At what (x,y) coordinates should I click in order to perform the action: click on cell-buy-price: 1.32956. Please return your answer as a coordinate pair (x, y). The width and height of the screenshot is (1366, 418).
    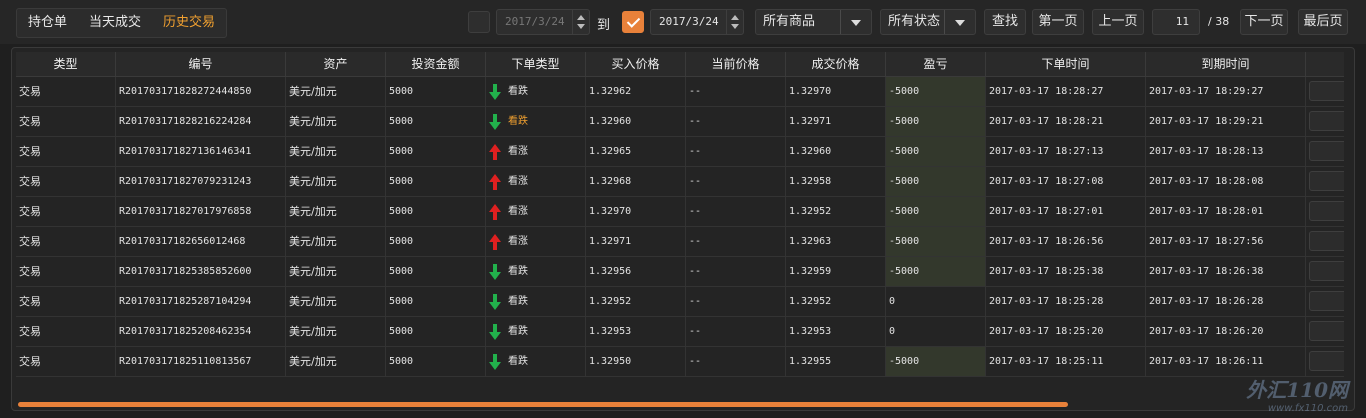
    Looking at the image, I should click on (636, 271).